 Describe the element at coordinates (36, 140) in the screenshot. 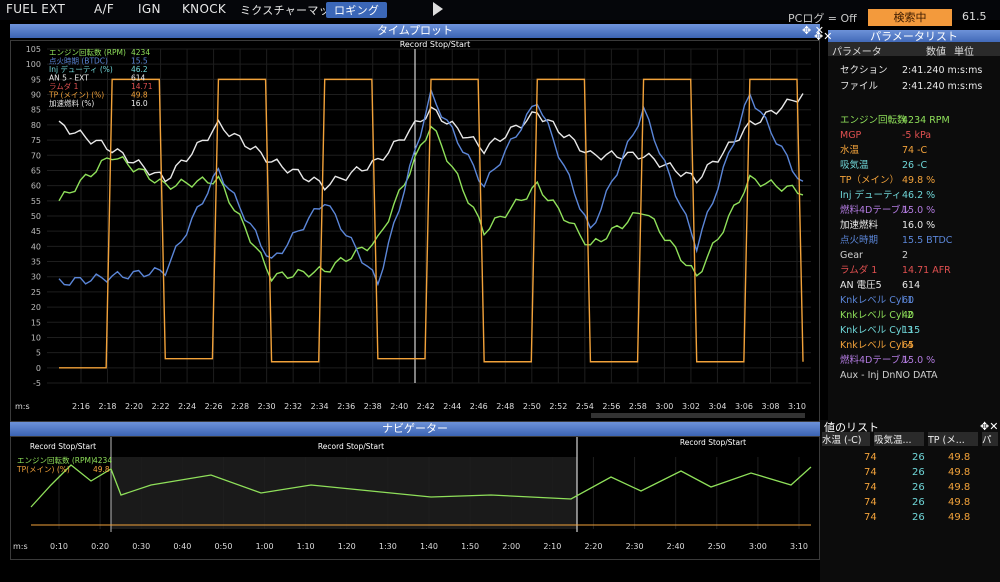

I see `y-tick-label: 75` at that location.